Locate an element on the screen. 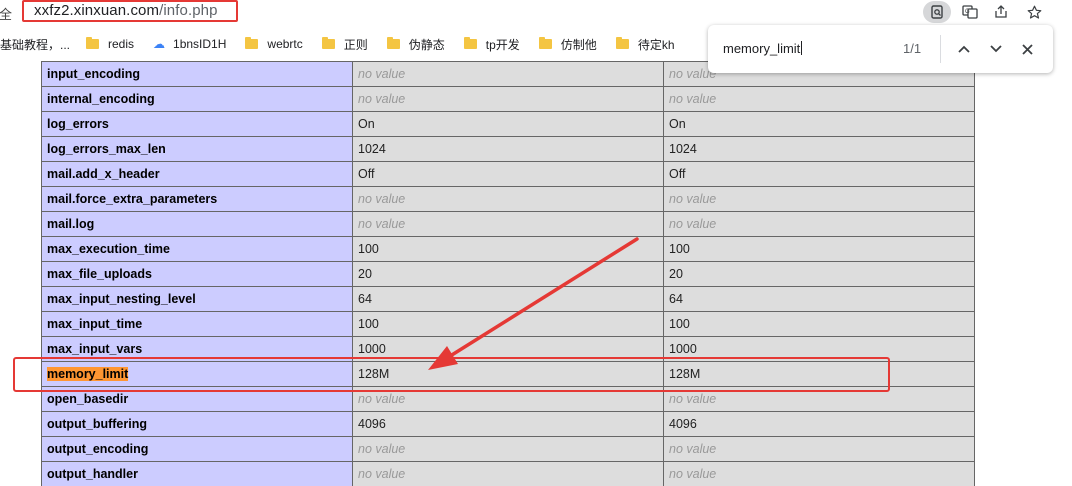  table-row: max_input_nesting_level 64 64 is located at coordinates (508, 299).